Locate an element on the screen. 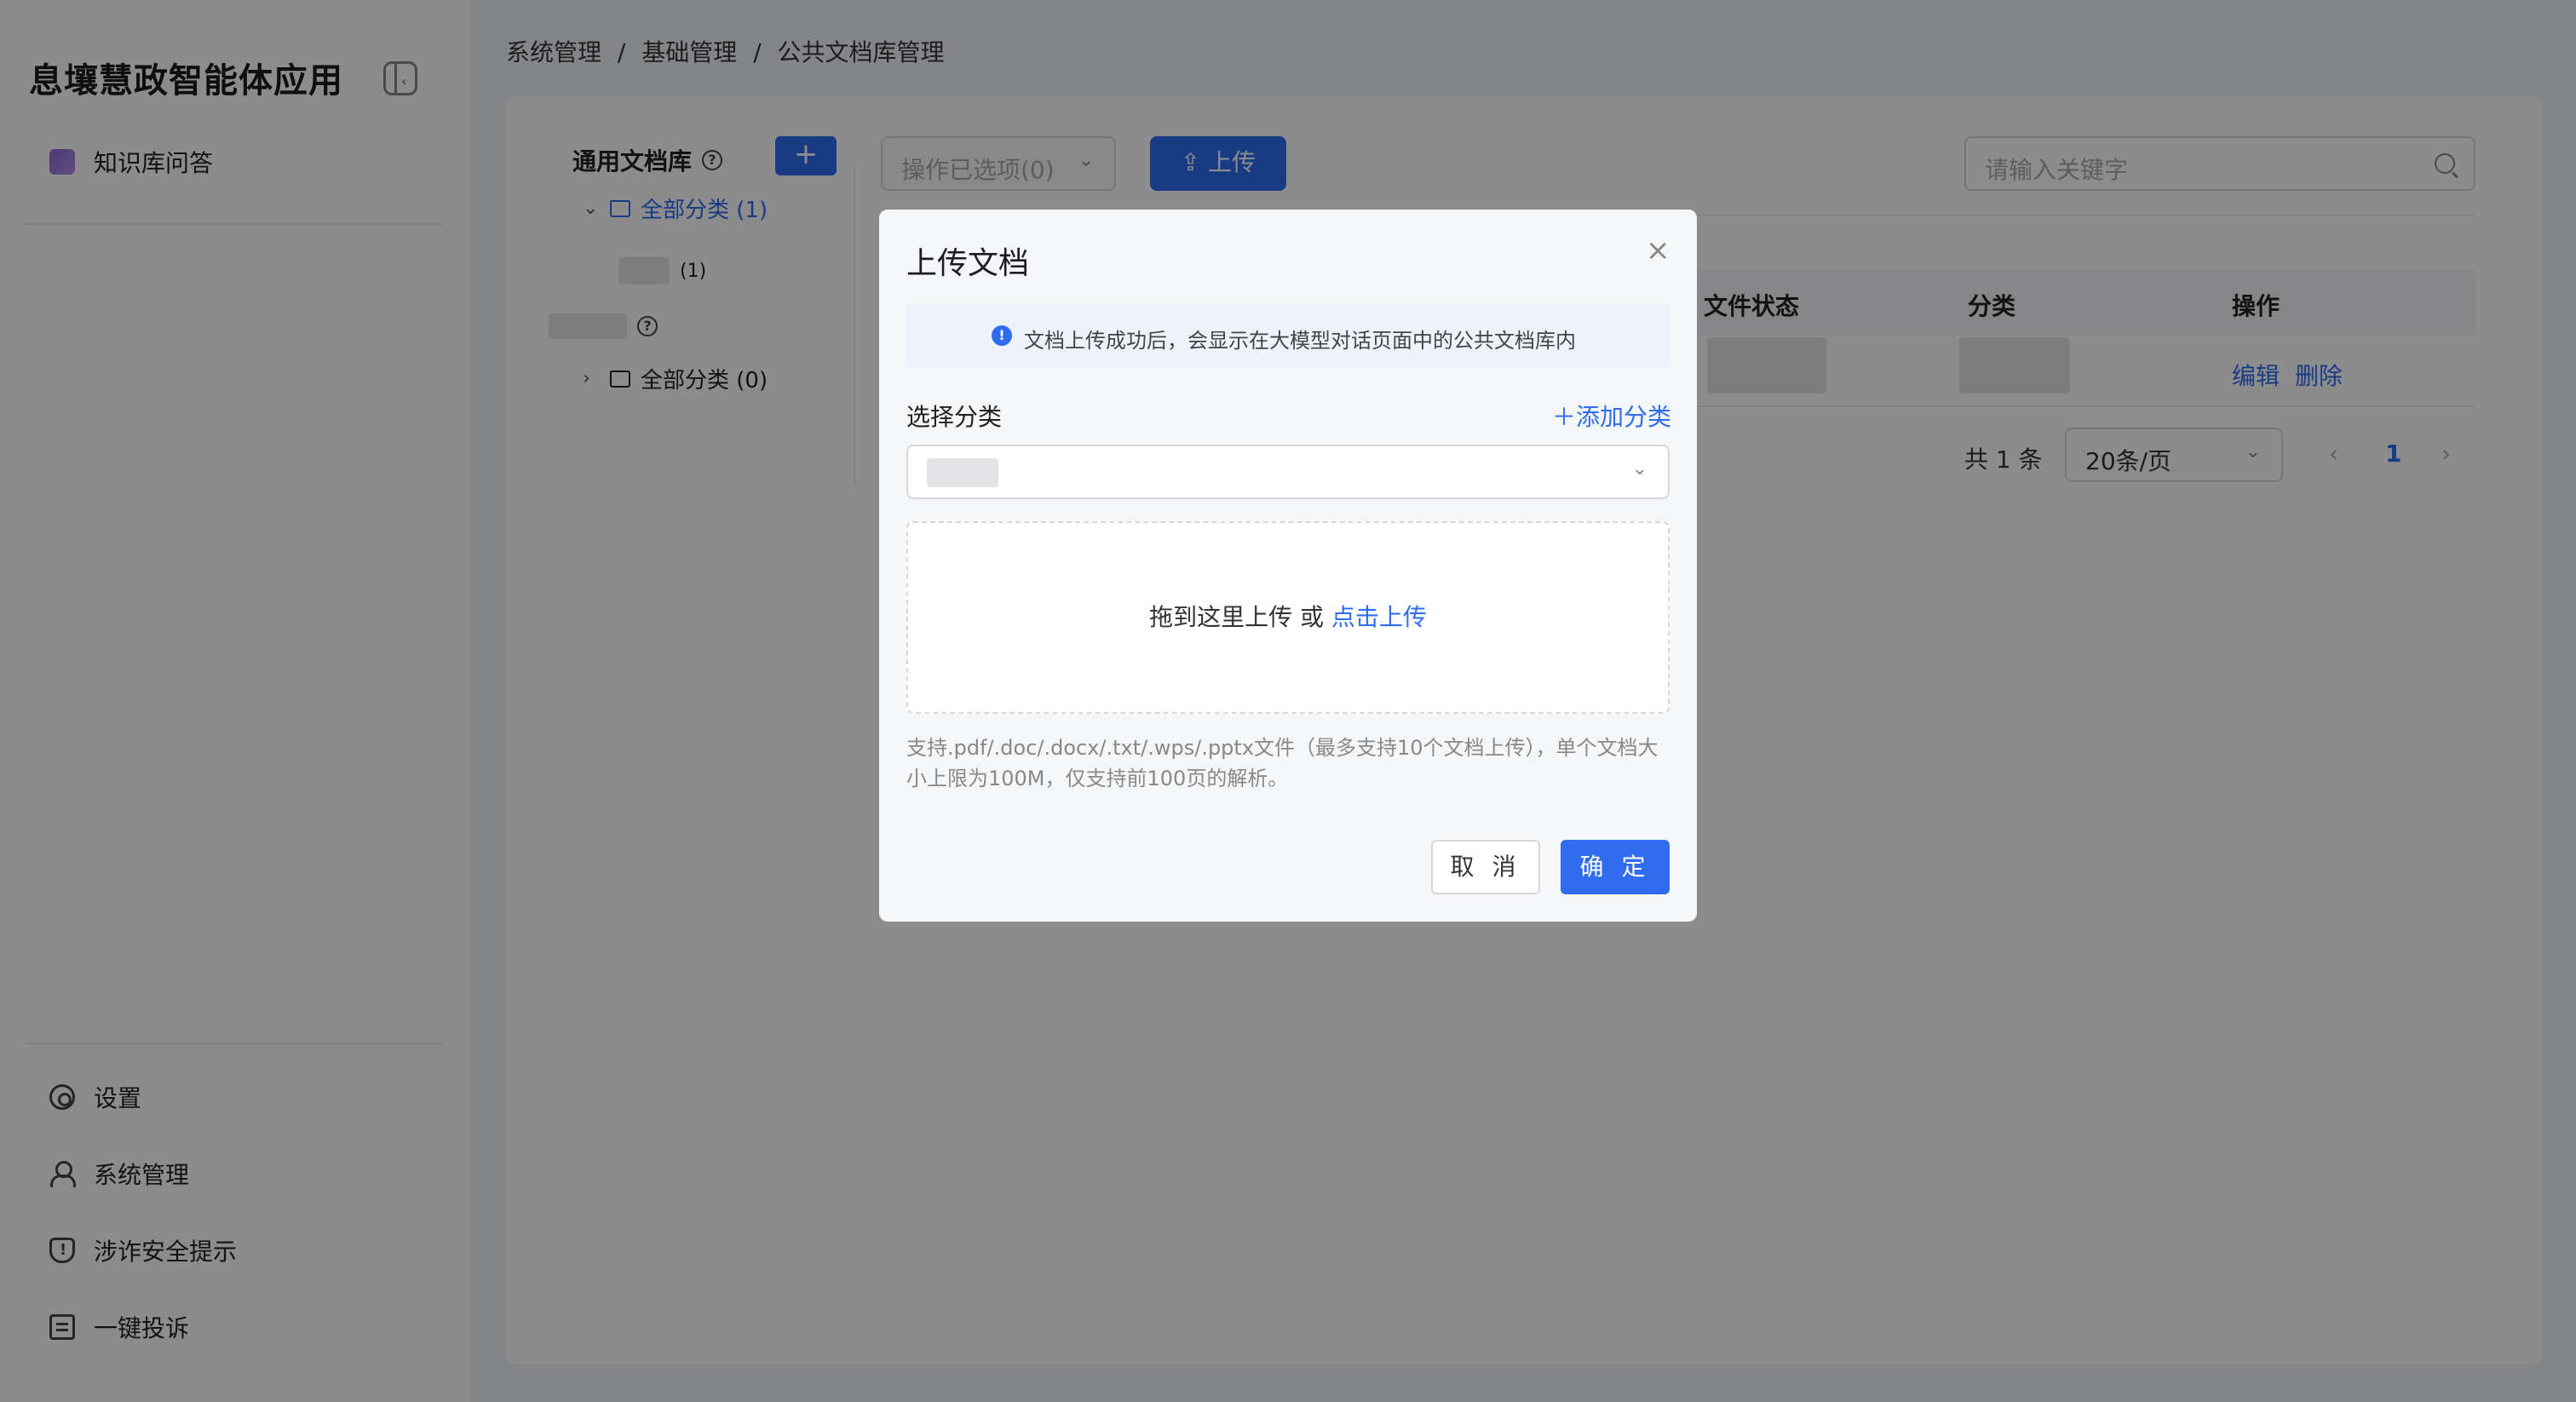 Image resolution: width=2576 pixels, height=1402 pixels. dropzone-text: 拖到这里上传 或 is located at coordinates (1240, 617).